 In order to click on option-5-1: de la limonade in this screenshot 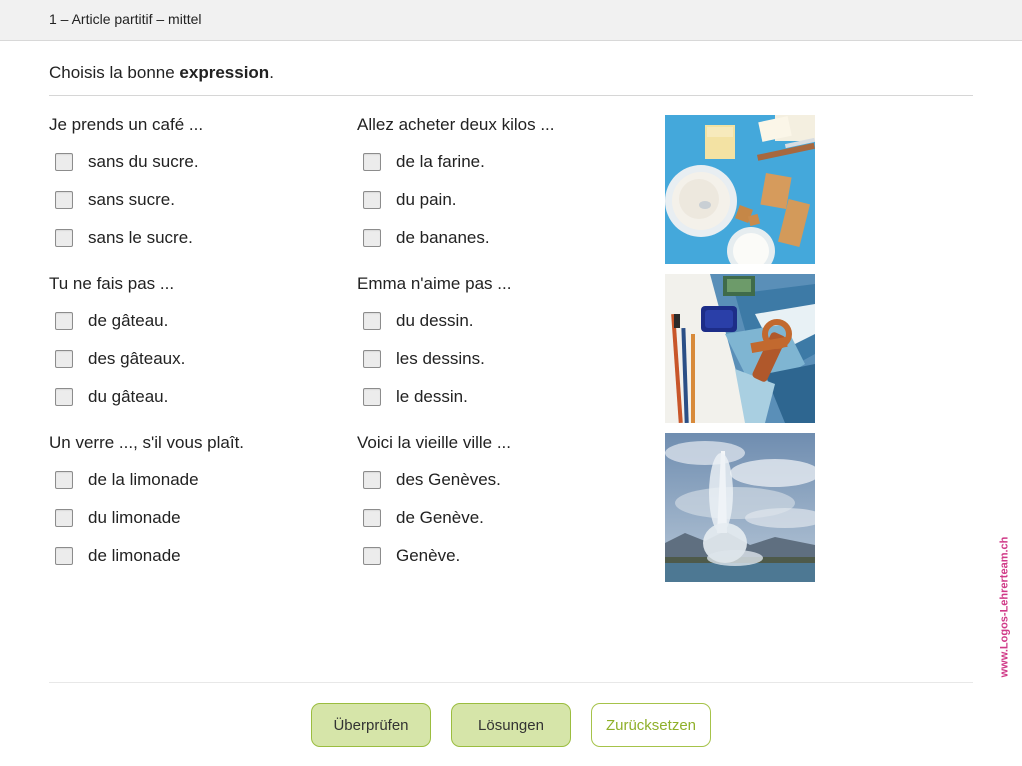, I will do `click(124, 480)`.